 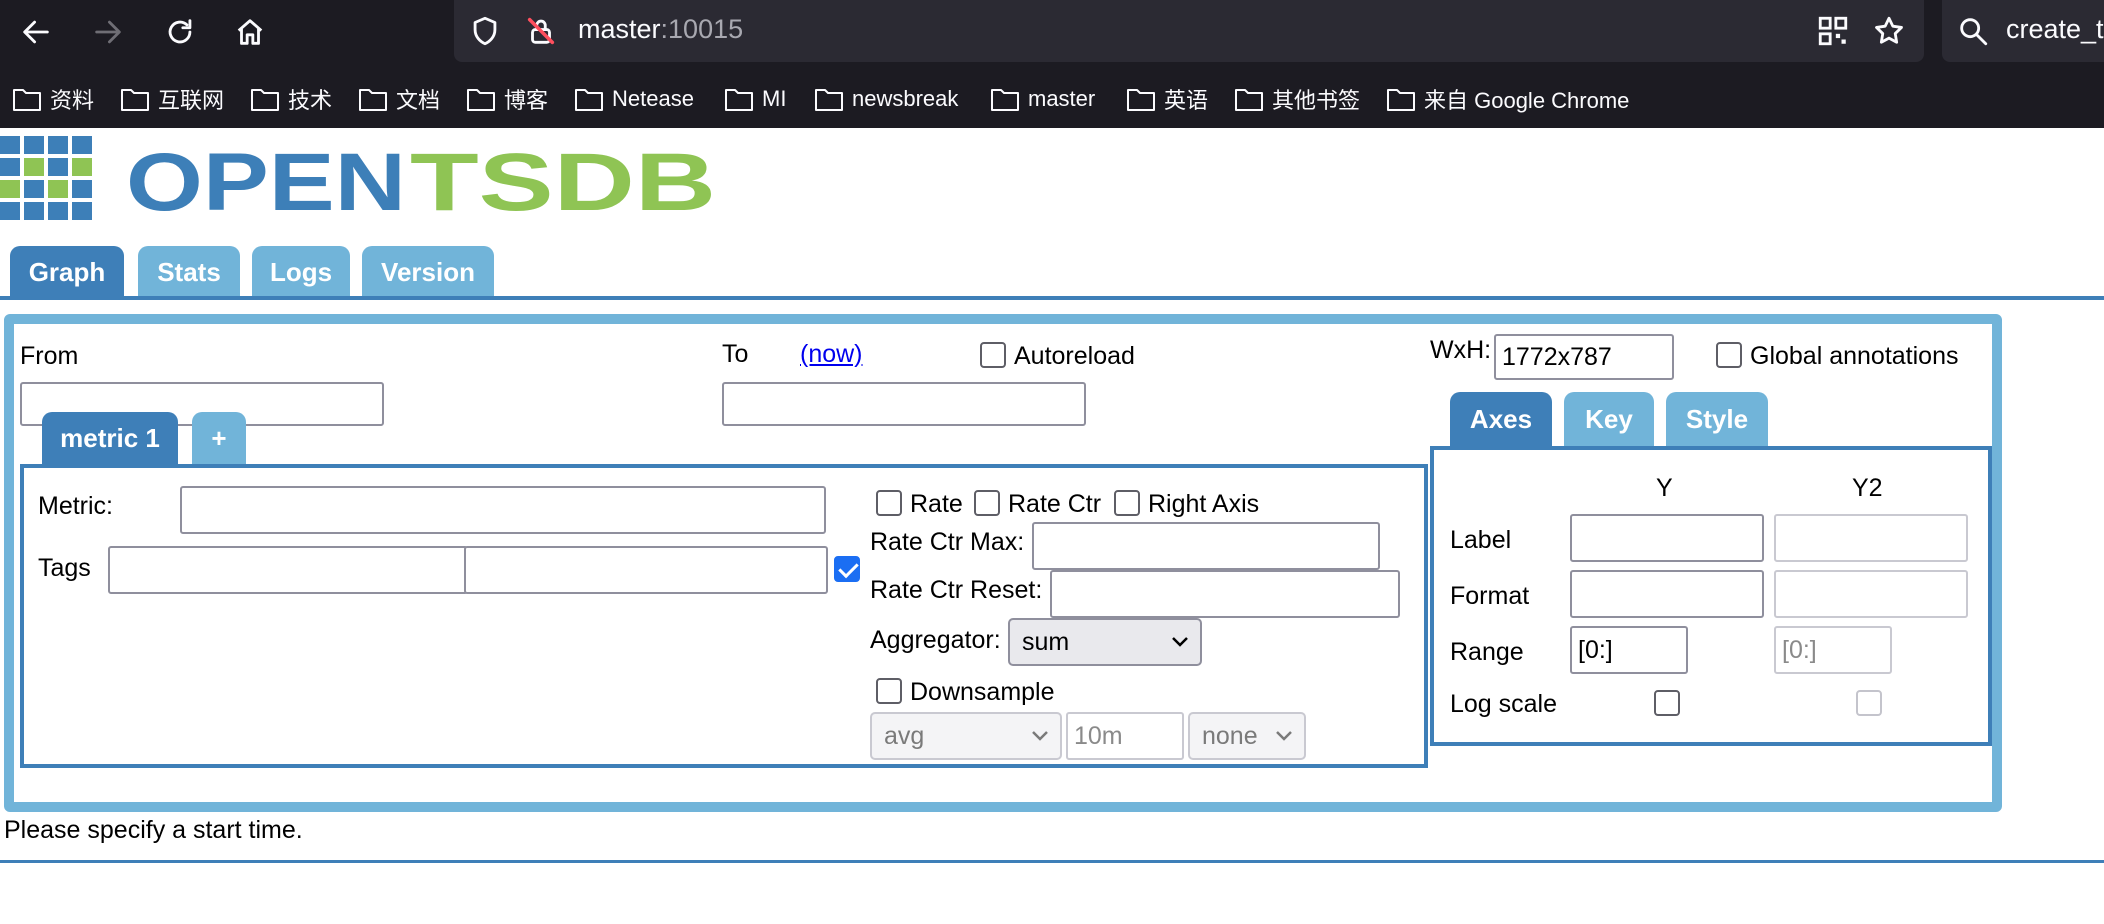 What do you see at coordinates (1501, 419) in the screenshot?
I see `tab-axes: Axes` at bounding box center [1501, 419].